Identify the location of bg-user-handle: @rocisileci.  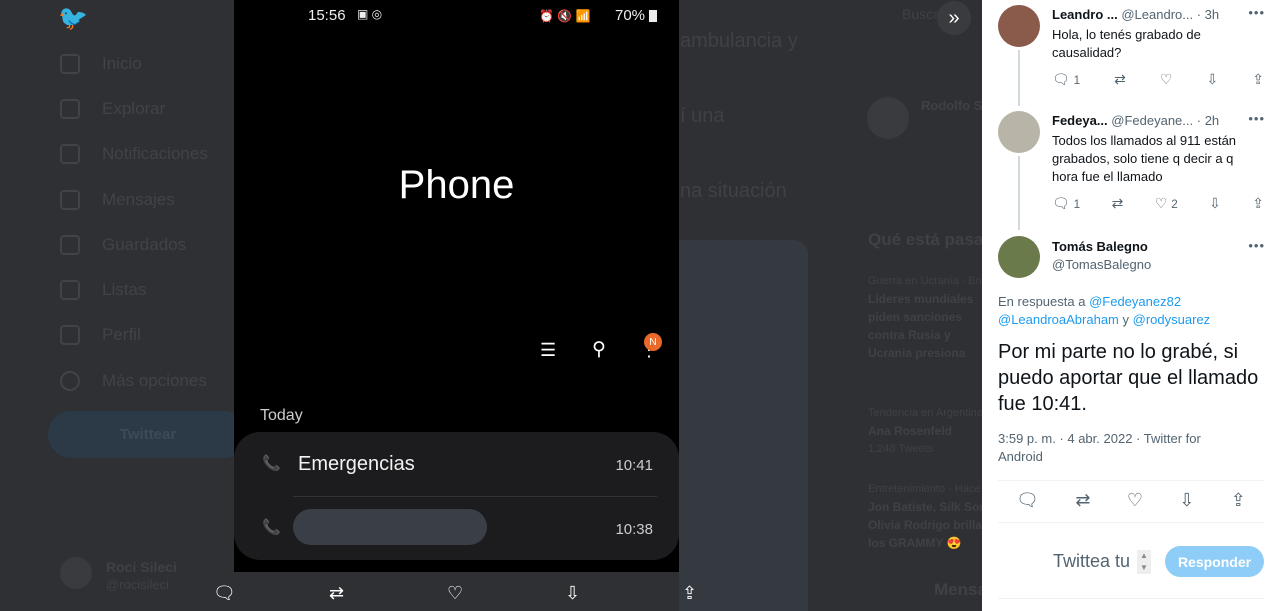
(138, 584).